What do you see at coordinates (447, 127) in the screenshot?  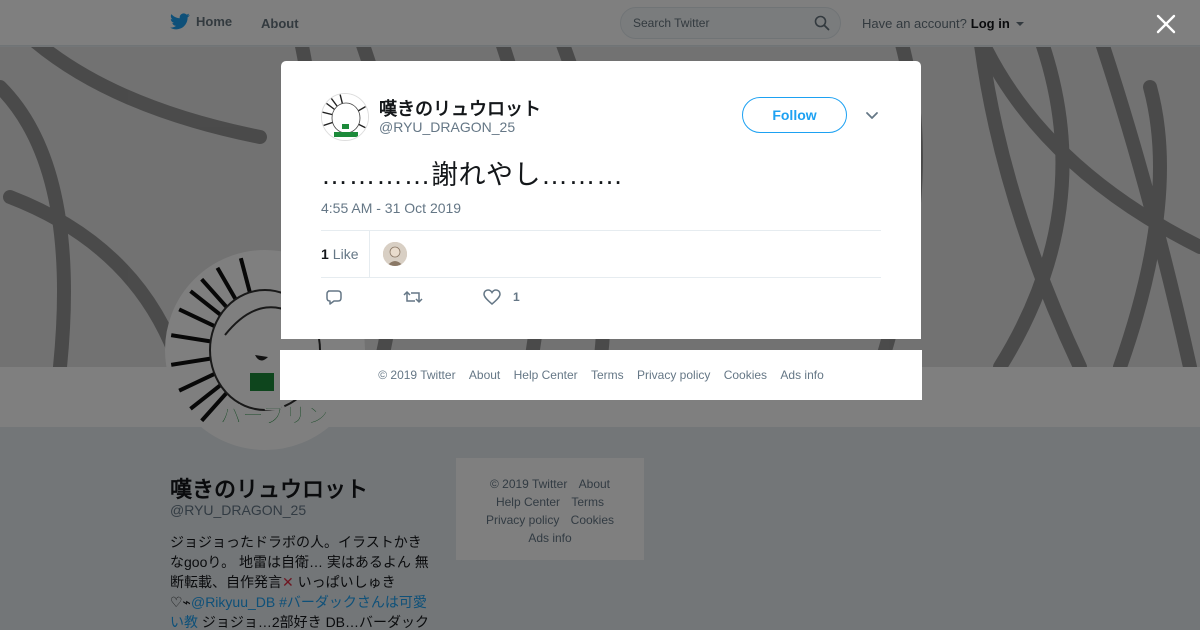 I see `tweet-author-handle: @RYU_DRAGON_25` at bounding box center [447, 127].